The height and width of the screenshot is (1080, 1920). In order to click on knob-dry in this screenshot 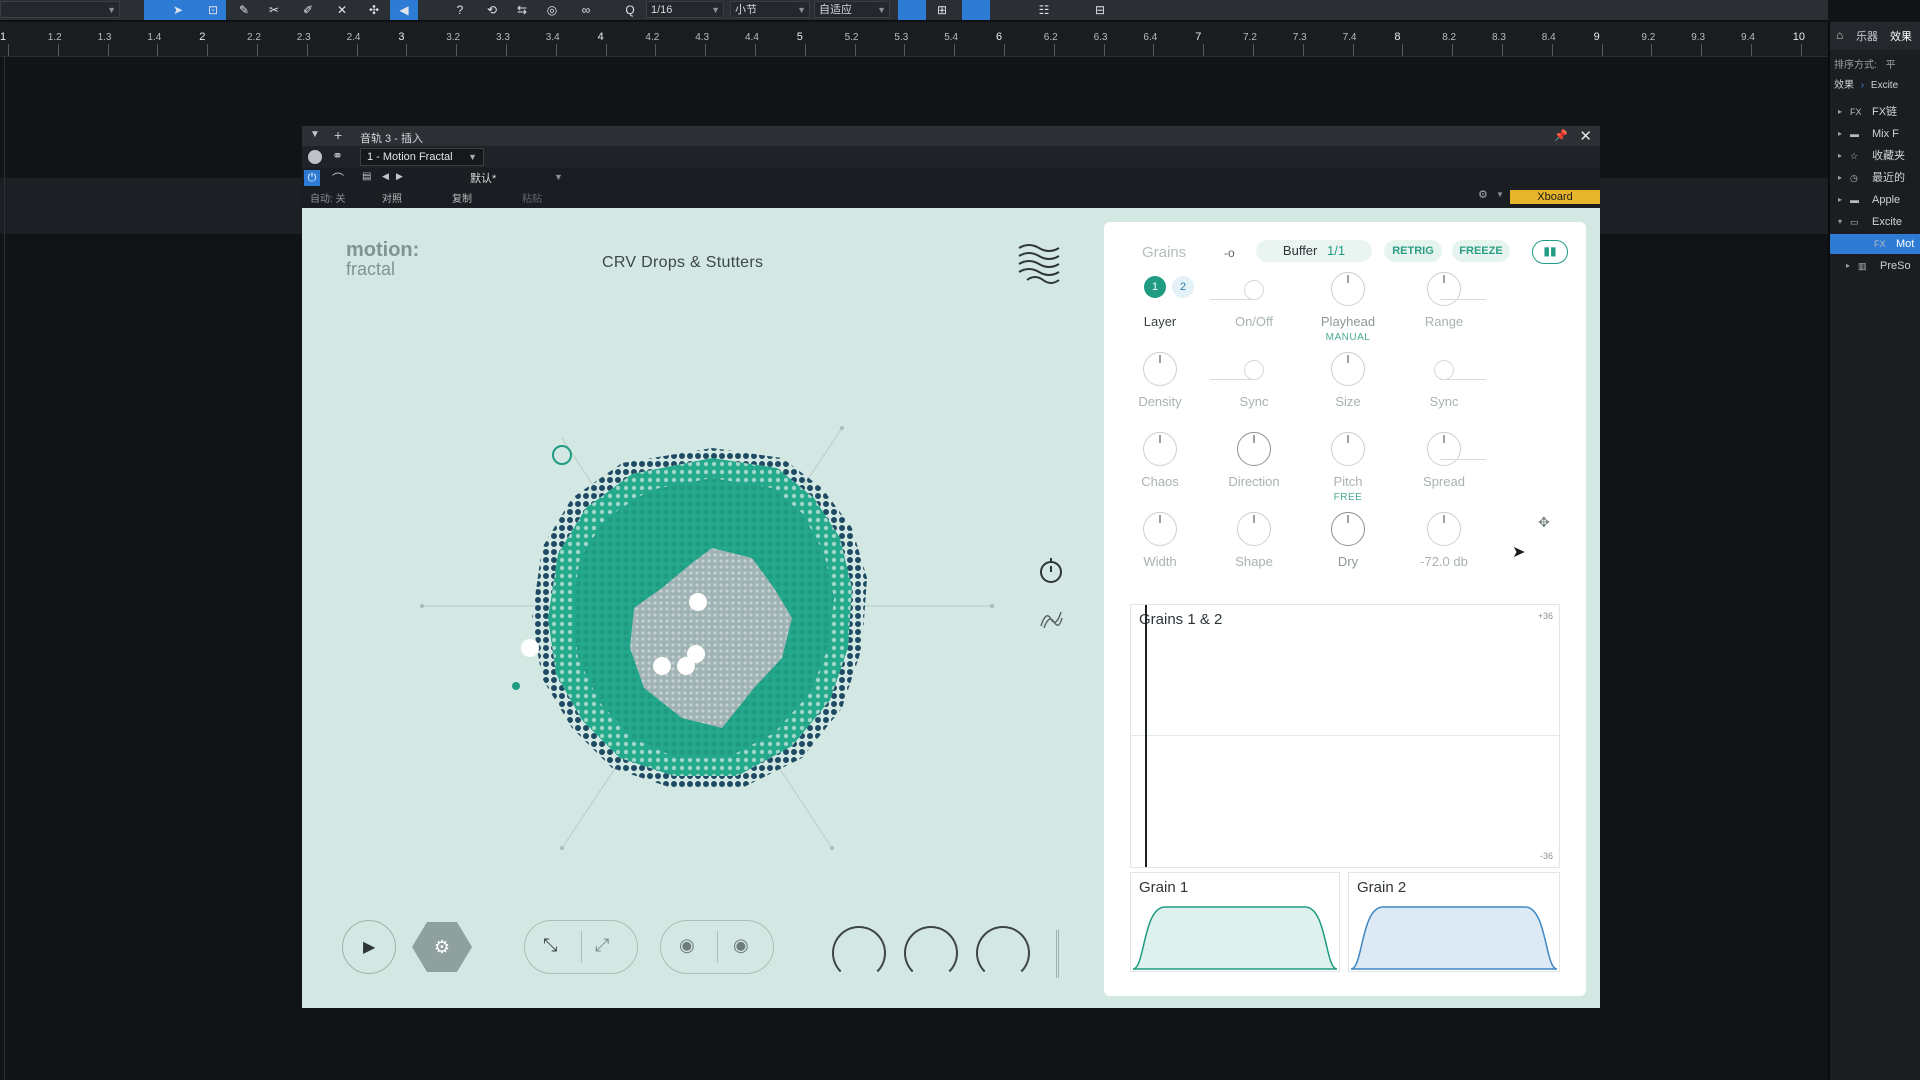, I will do `click(1348, 529)`.